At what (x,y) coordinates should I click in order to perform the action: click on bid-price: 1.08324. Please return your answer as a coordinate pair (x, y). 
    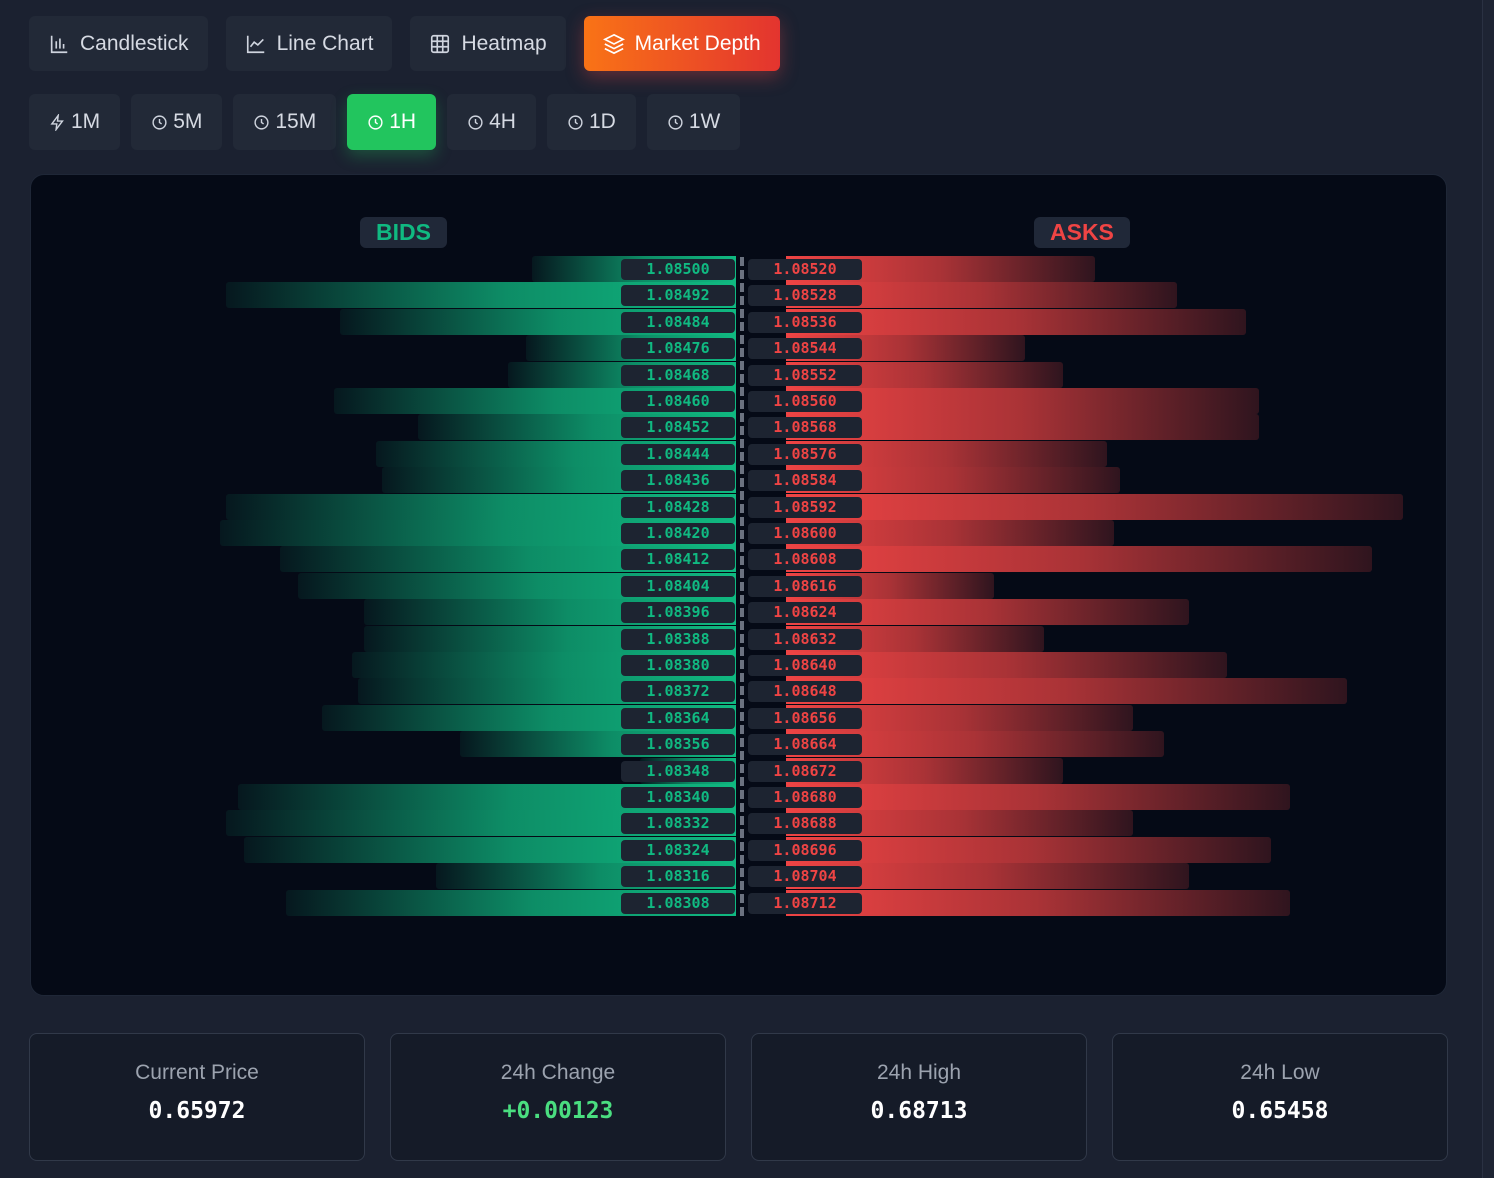
    Looking at the image, I should click on (678, 850).